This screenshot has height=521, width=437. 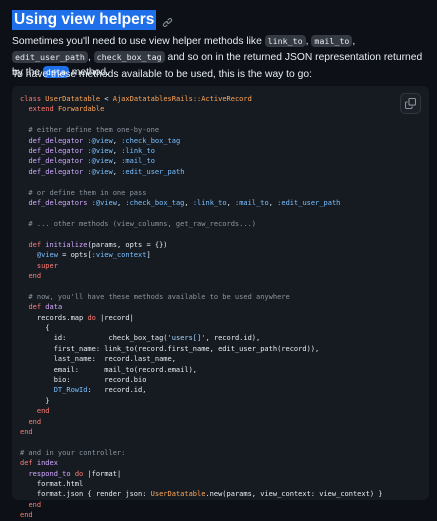 What do you see at coordinates (35, 400) in the screenshot?
I see `code-token: }` at bounding box center [35, 400].